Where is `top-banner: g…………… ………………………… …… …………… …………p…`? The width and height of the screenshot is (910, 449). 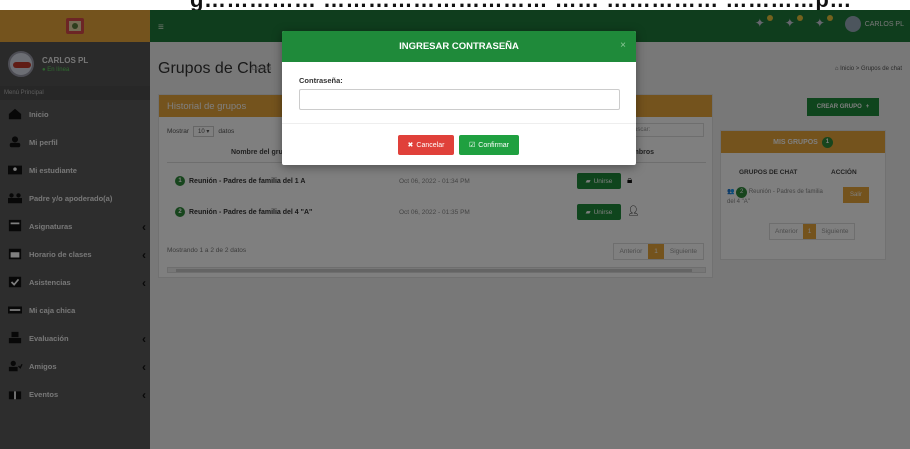 top-banner: g…………… ………………………… …… …………… …………p… is located at coordinates (455, 5).